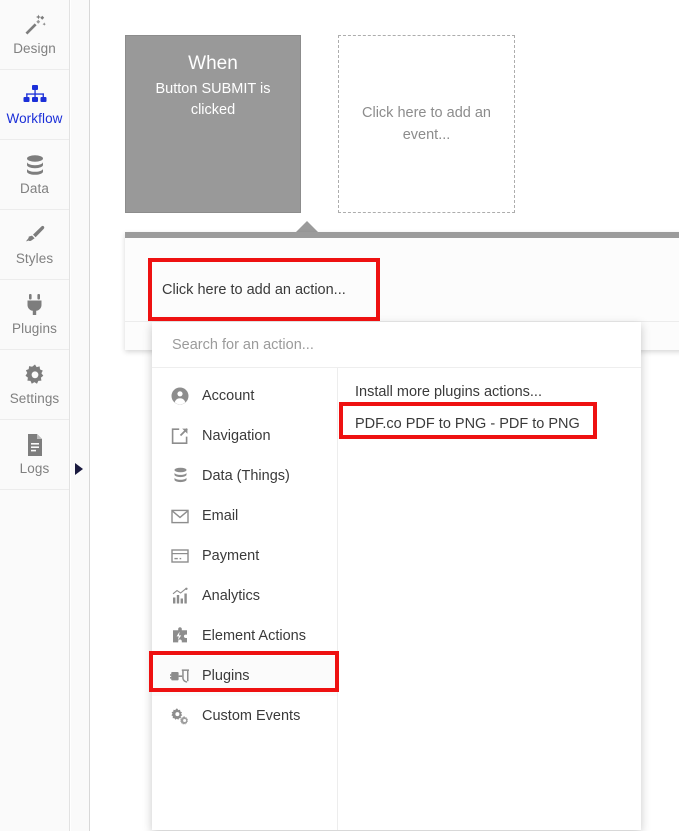  I want to click on sidebar-item-styles: Styles, so click(34, 245).